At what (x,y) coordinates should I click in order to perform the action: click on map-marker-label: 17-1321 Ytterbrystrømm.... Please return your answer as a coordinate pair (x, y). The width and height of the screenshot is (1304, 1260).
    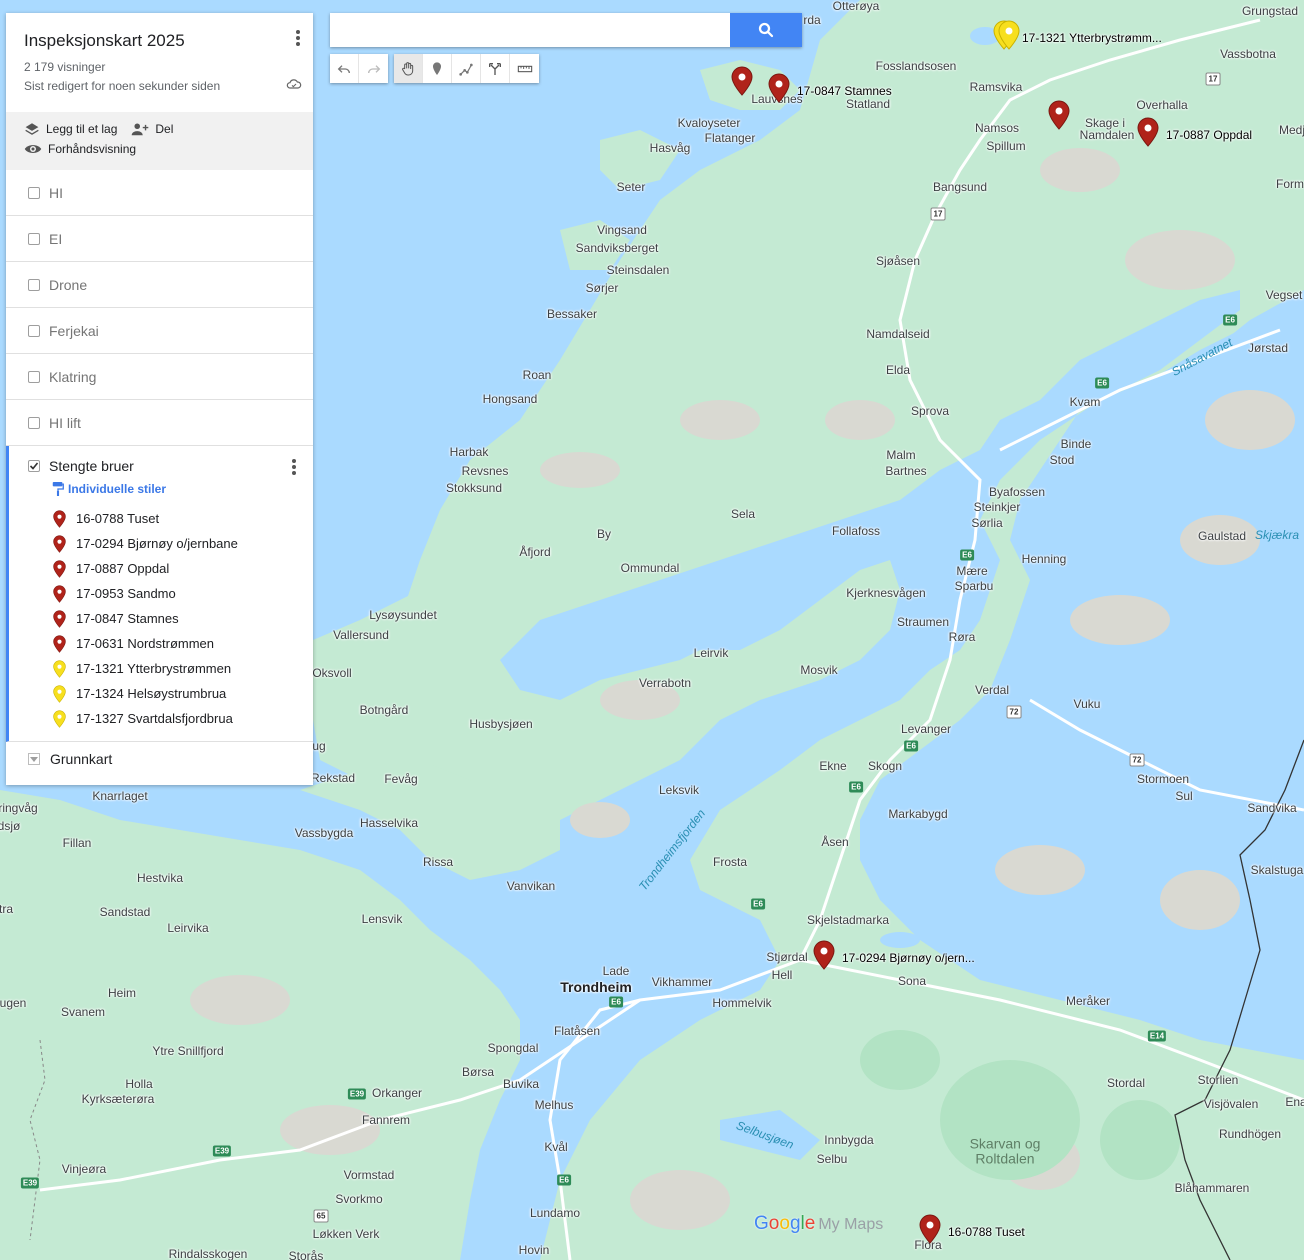
    Looking at the image, I should click on (1092, 38).